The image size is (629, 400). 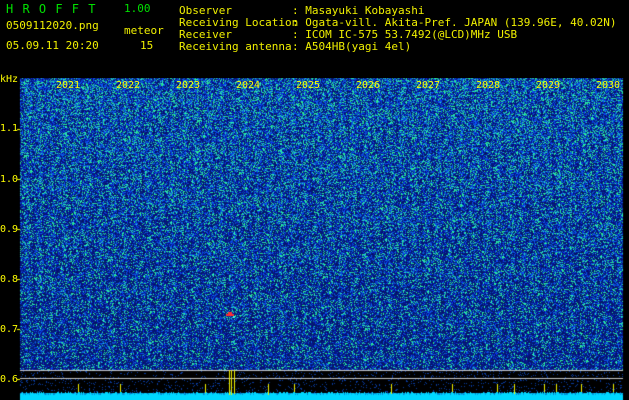 I want to click on meteor-count: 15, so click(x=147, y=45).